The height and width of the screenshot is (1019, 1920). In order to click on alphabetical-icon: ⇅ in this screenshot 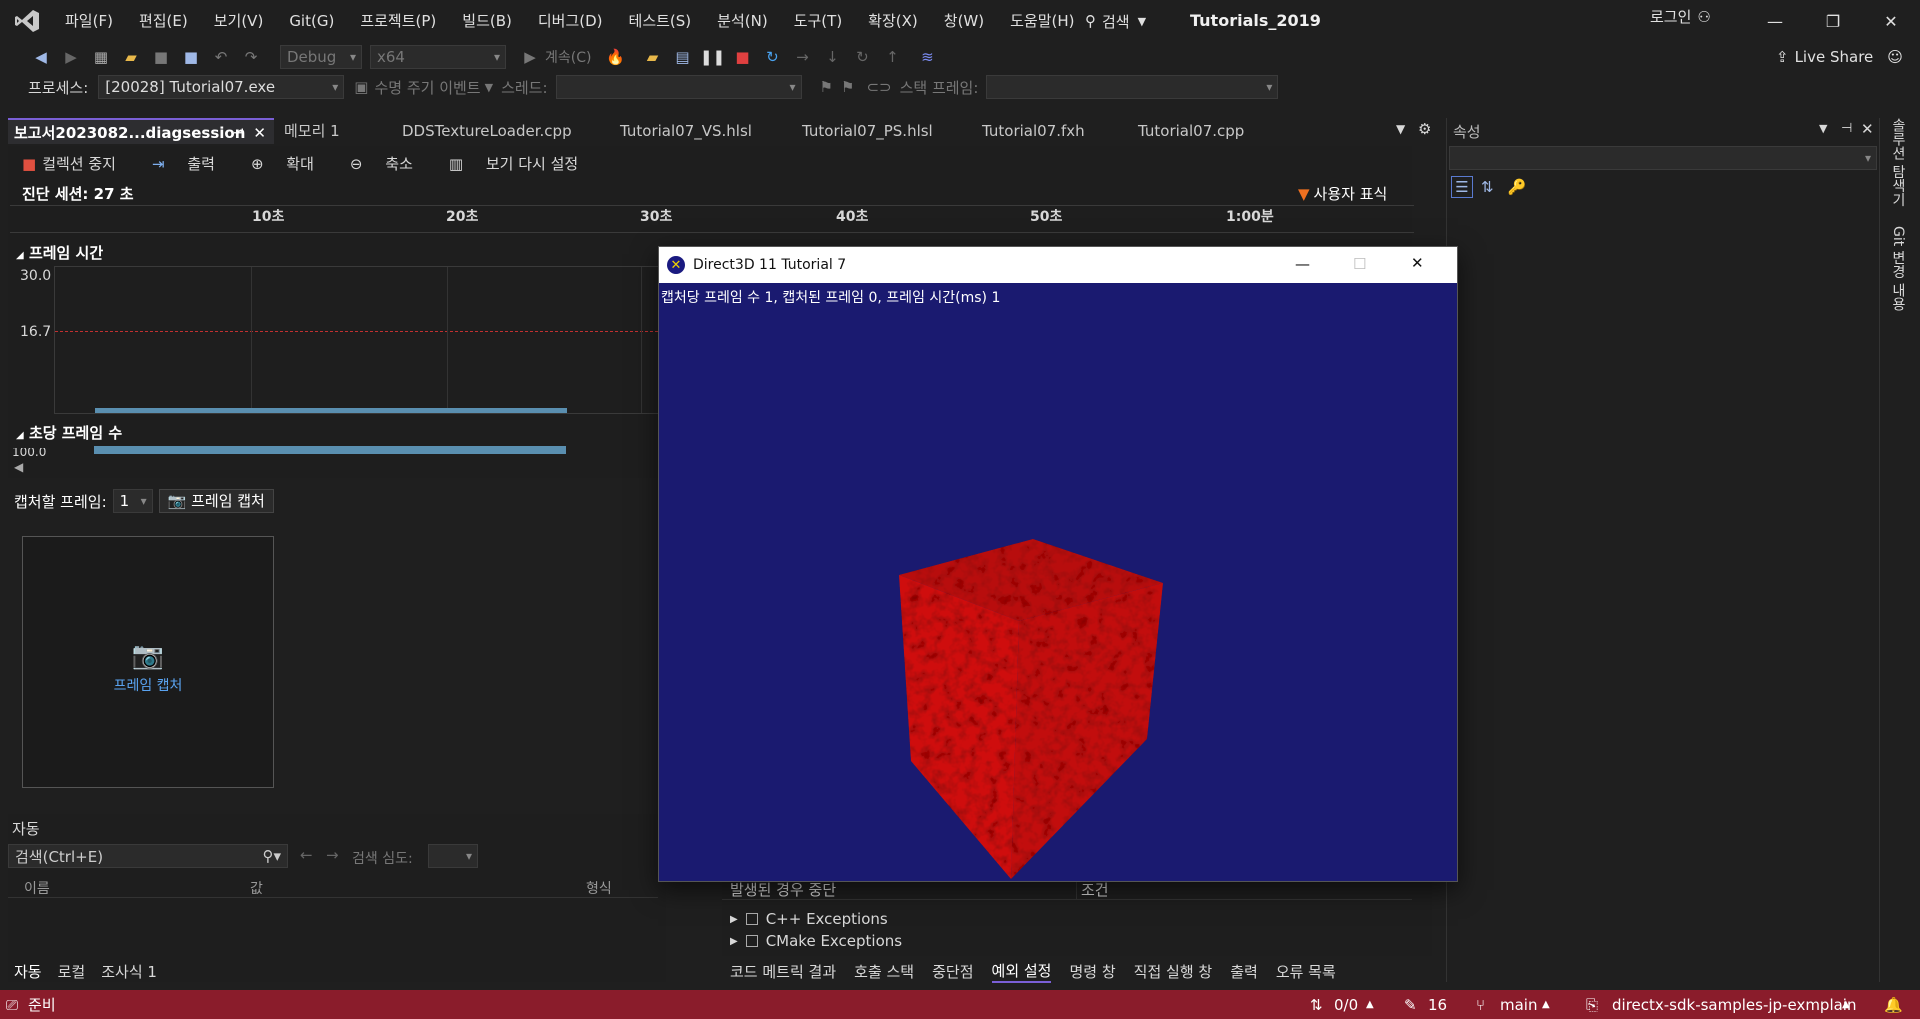, I will do `click(1487, 187)`.